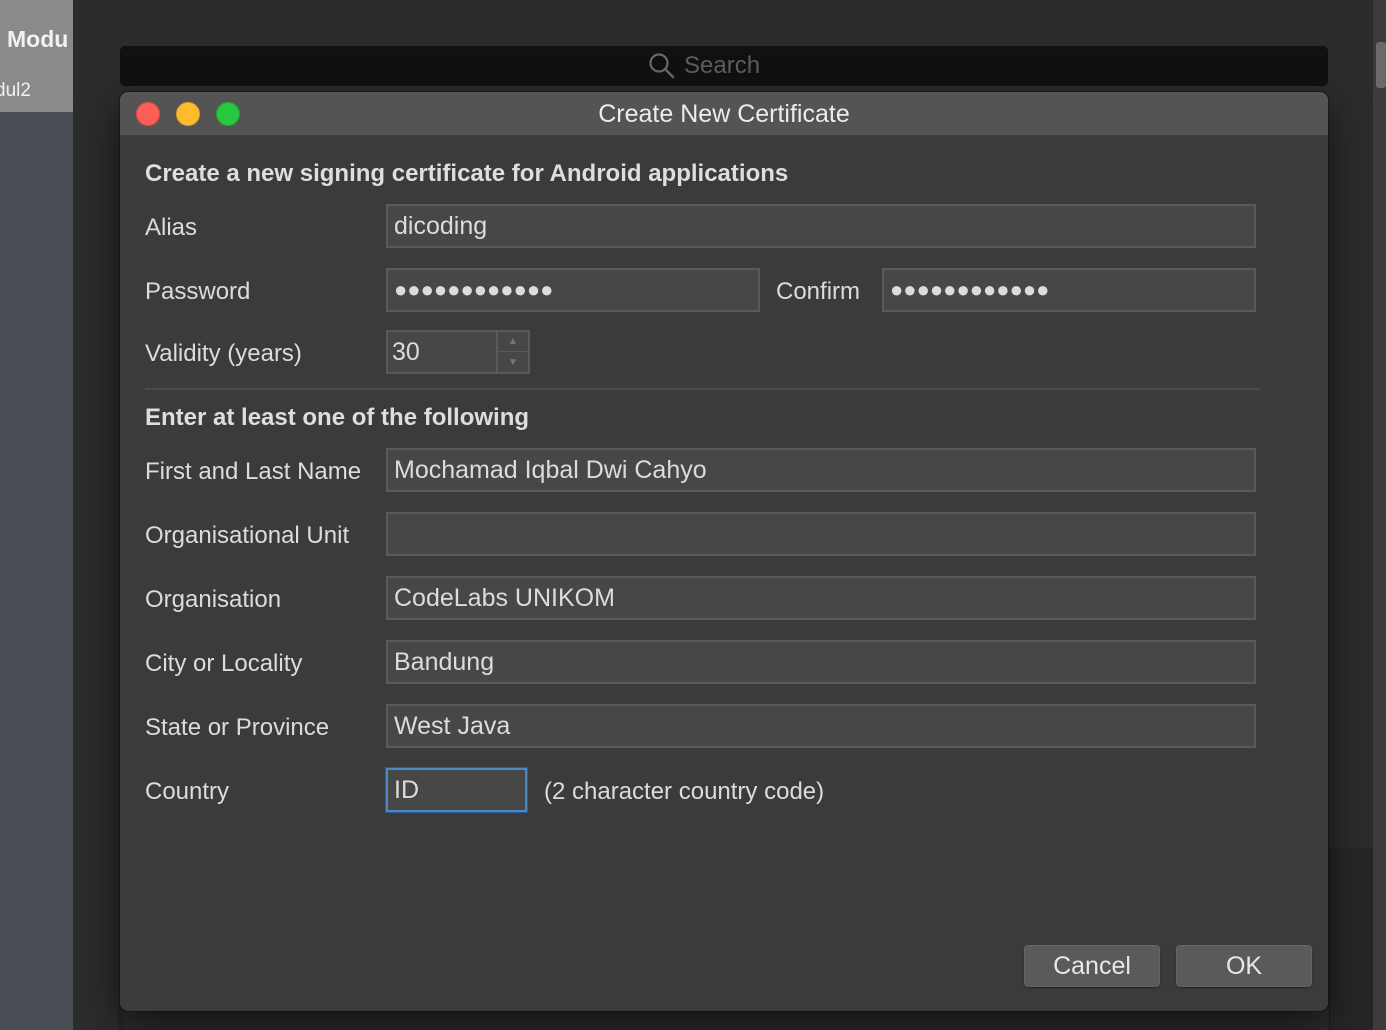 The width and height of the screenshot is (1386, 1030). Describe the element at coordinates (171, 227) in the screenshot. I see `alias-label: Alias` at that location.